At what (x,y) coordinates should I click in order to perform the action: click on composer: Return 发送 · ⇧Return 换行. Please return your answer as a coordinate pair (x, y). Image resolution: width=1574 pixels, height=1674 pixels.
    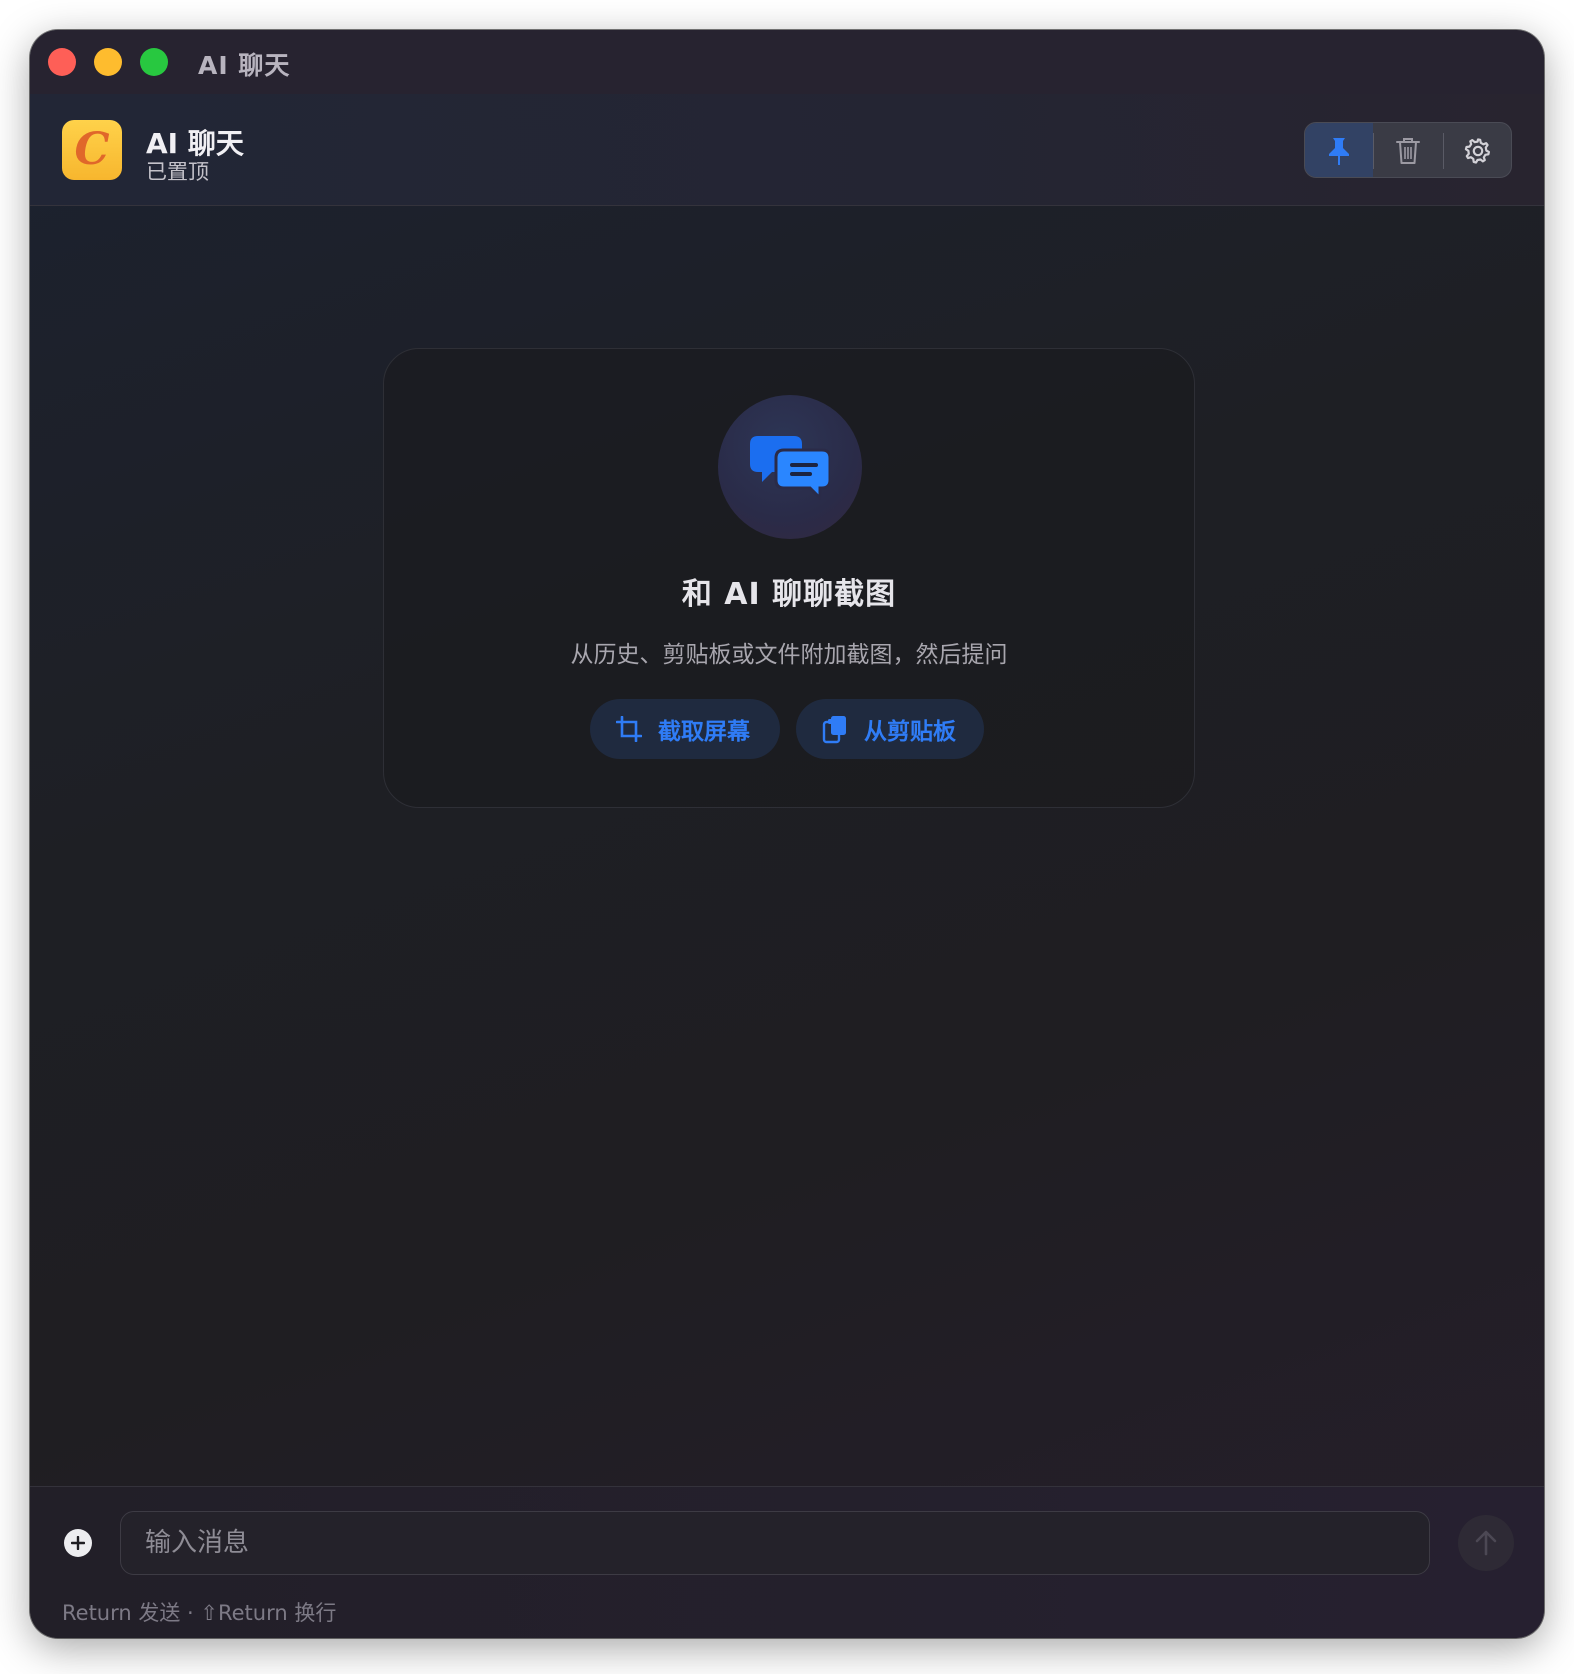
    Looking at the image, I should click on (787, 1562).